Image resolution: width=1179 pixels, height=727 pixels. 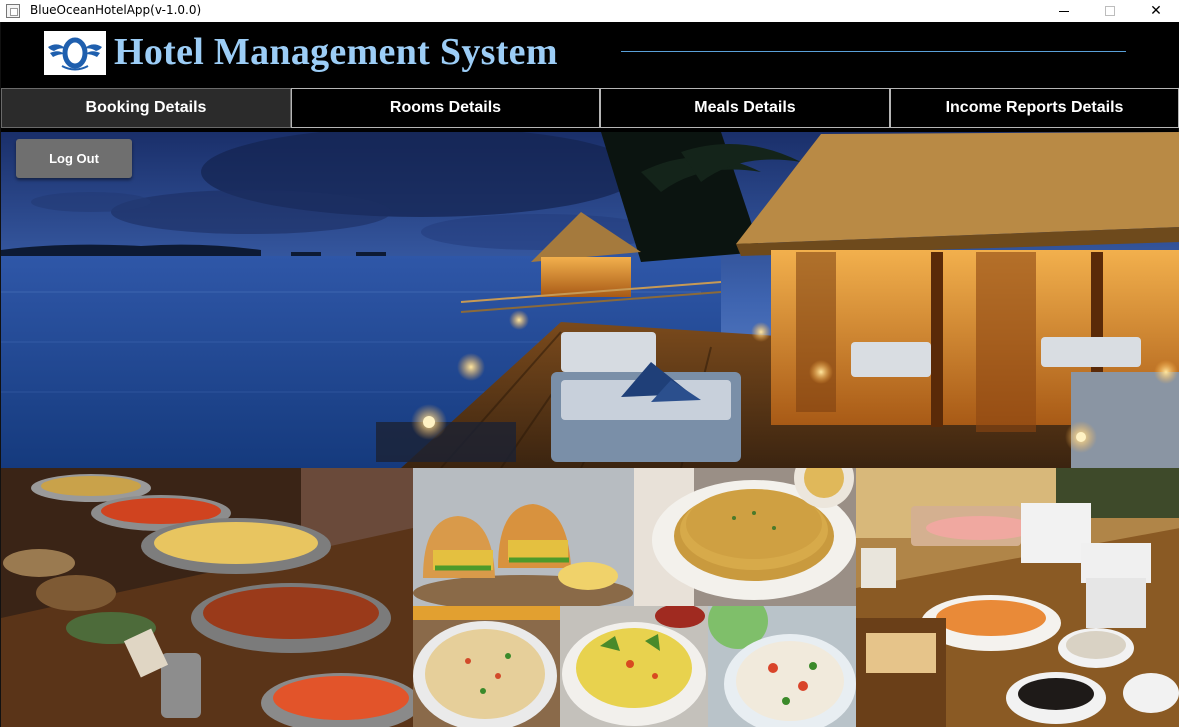 What do you see at coordinates (634, 666) in the screenshot?
I see `upma-dish-photo` at bounding box center [634, 666].